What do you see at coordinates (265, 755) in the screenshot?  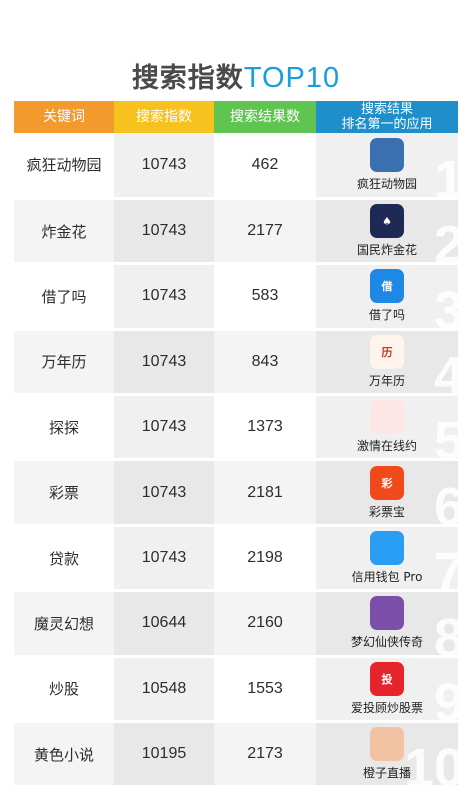 I see `result-count-cell: 2173` at bounding box center [265, 755].